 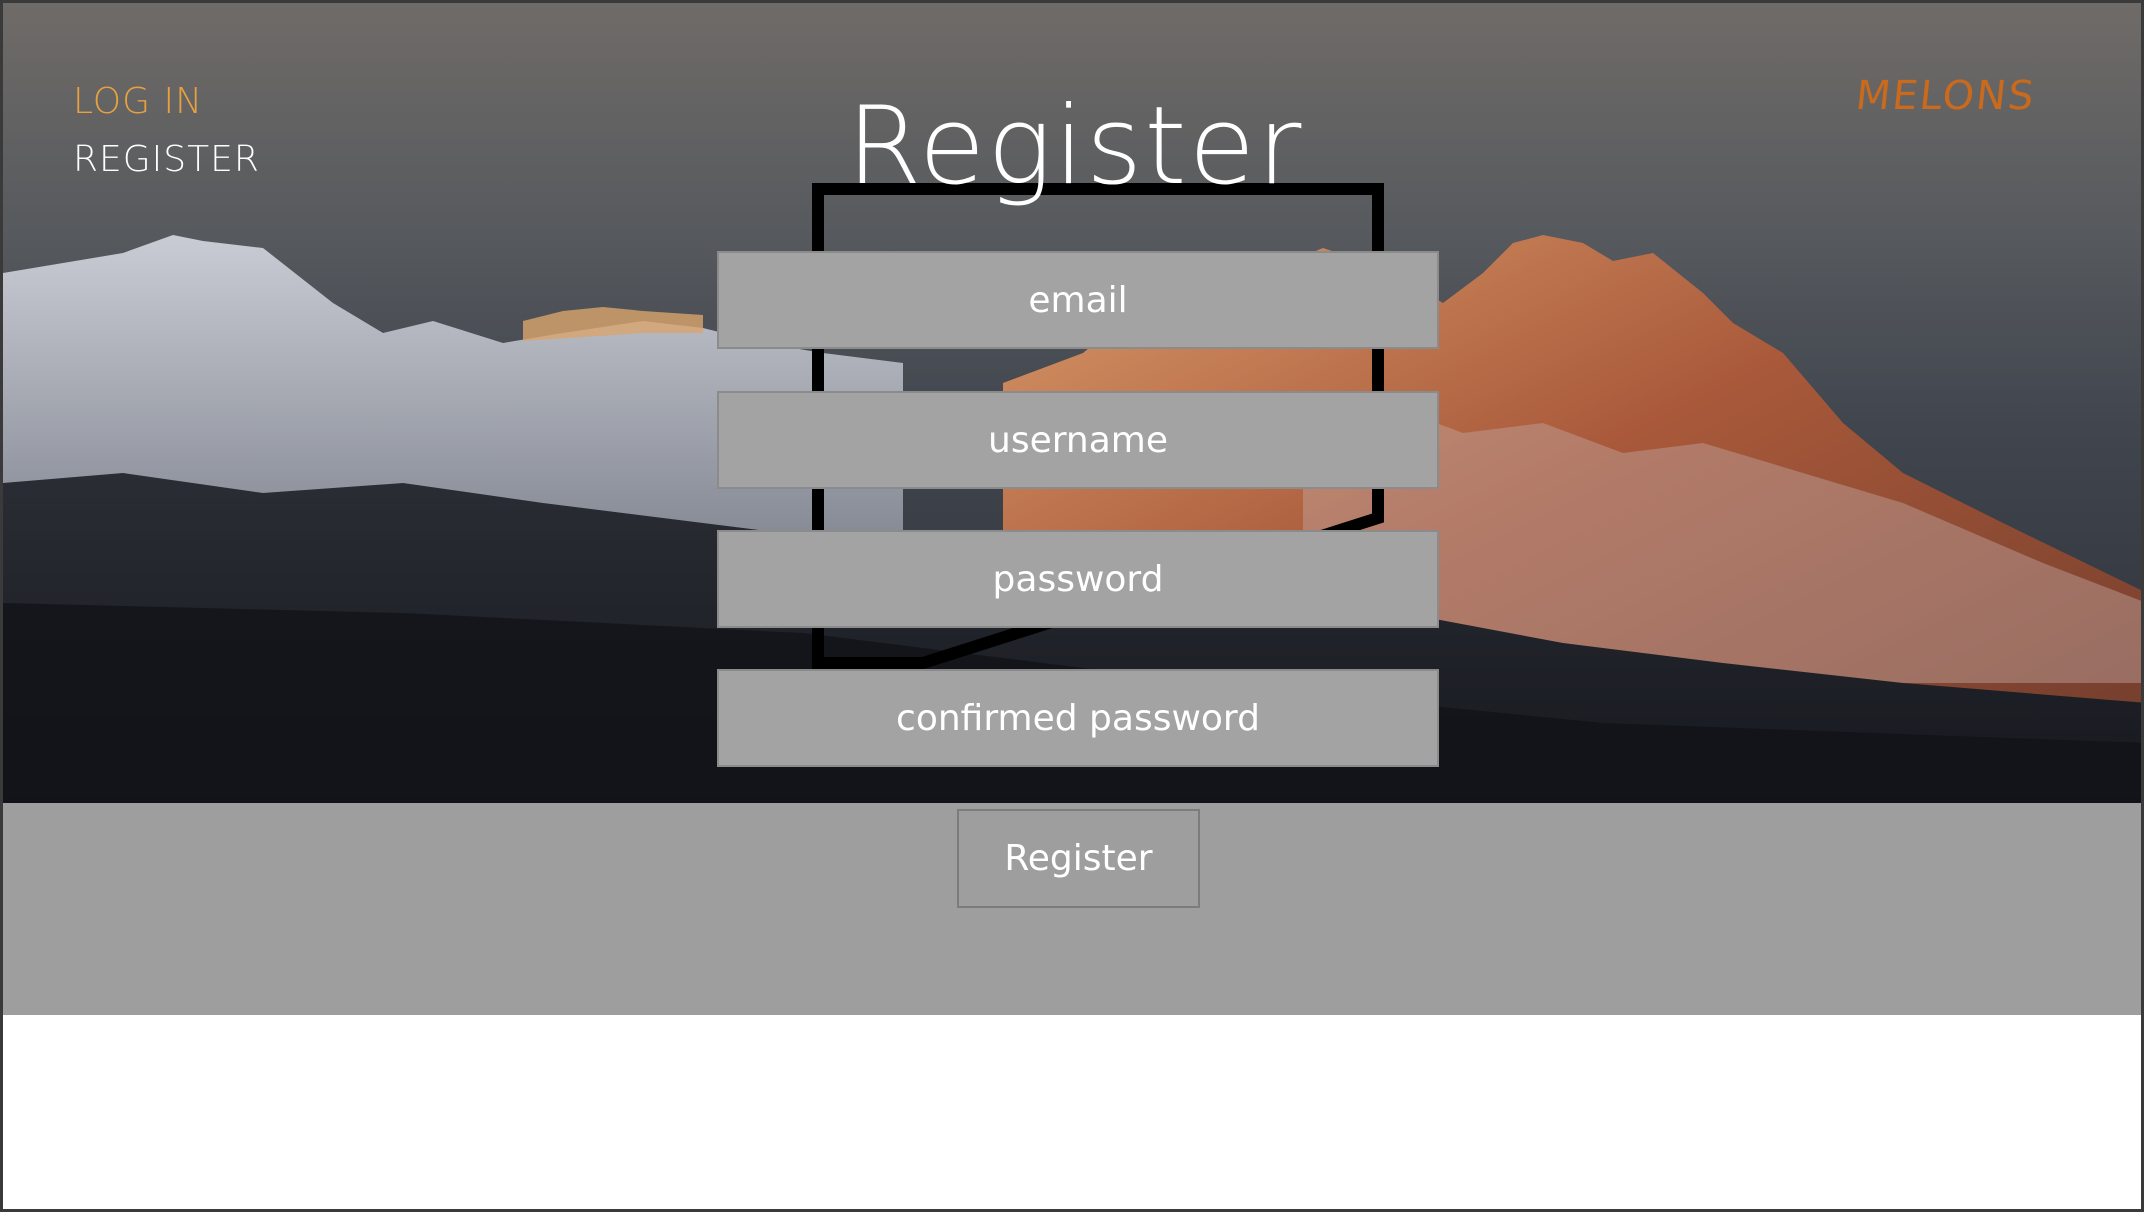 I want to click on confirm-password-field, so click(x=1078, y=718).